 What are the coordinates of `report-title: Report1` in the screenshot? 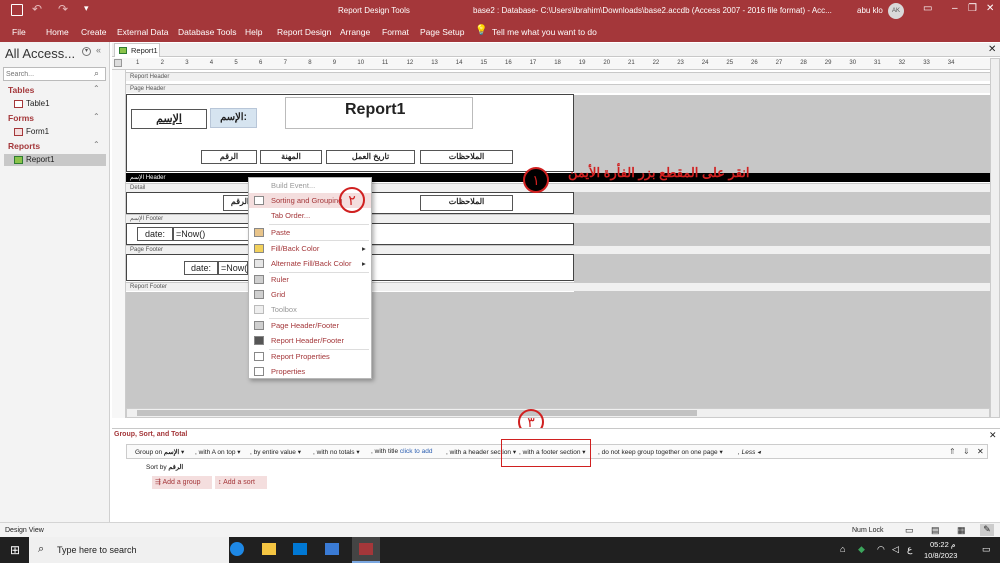 It's located at (375, 110).